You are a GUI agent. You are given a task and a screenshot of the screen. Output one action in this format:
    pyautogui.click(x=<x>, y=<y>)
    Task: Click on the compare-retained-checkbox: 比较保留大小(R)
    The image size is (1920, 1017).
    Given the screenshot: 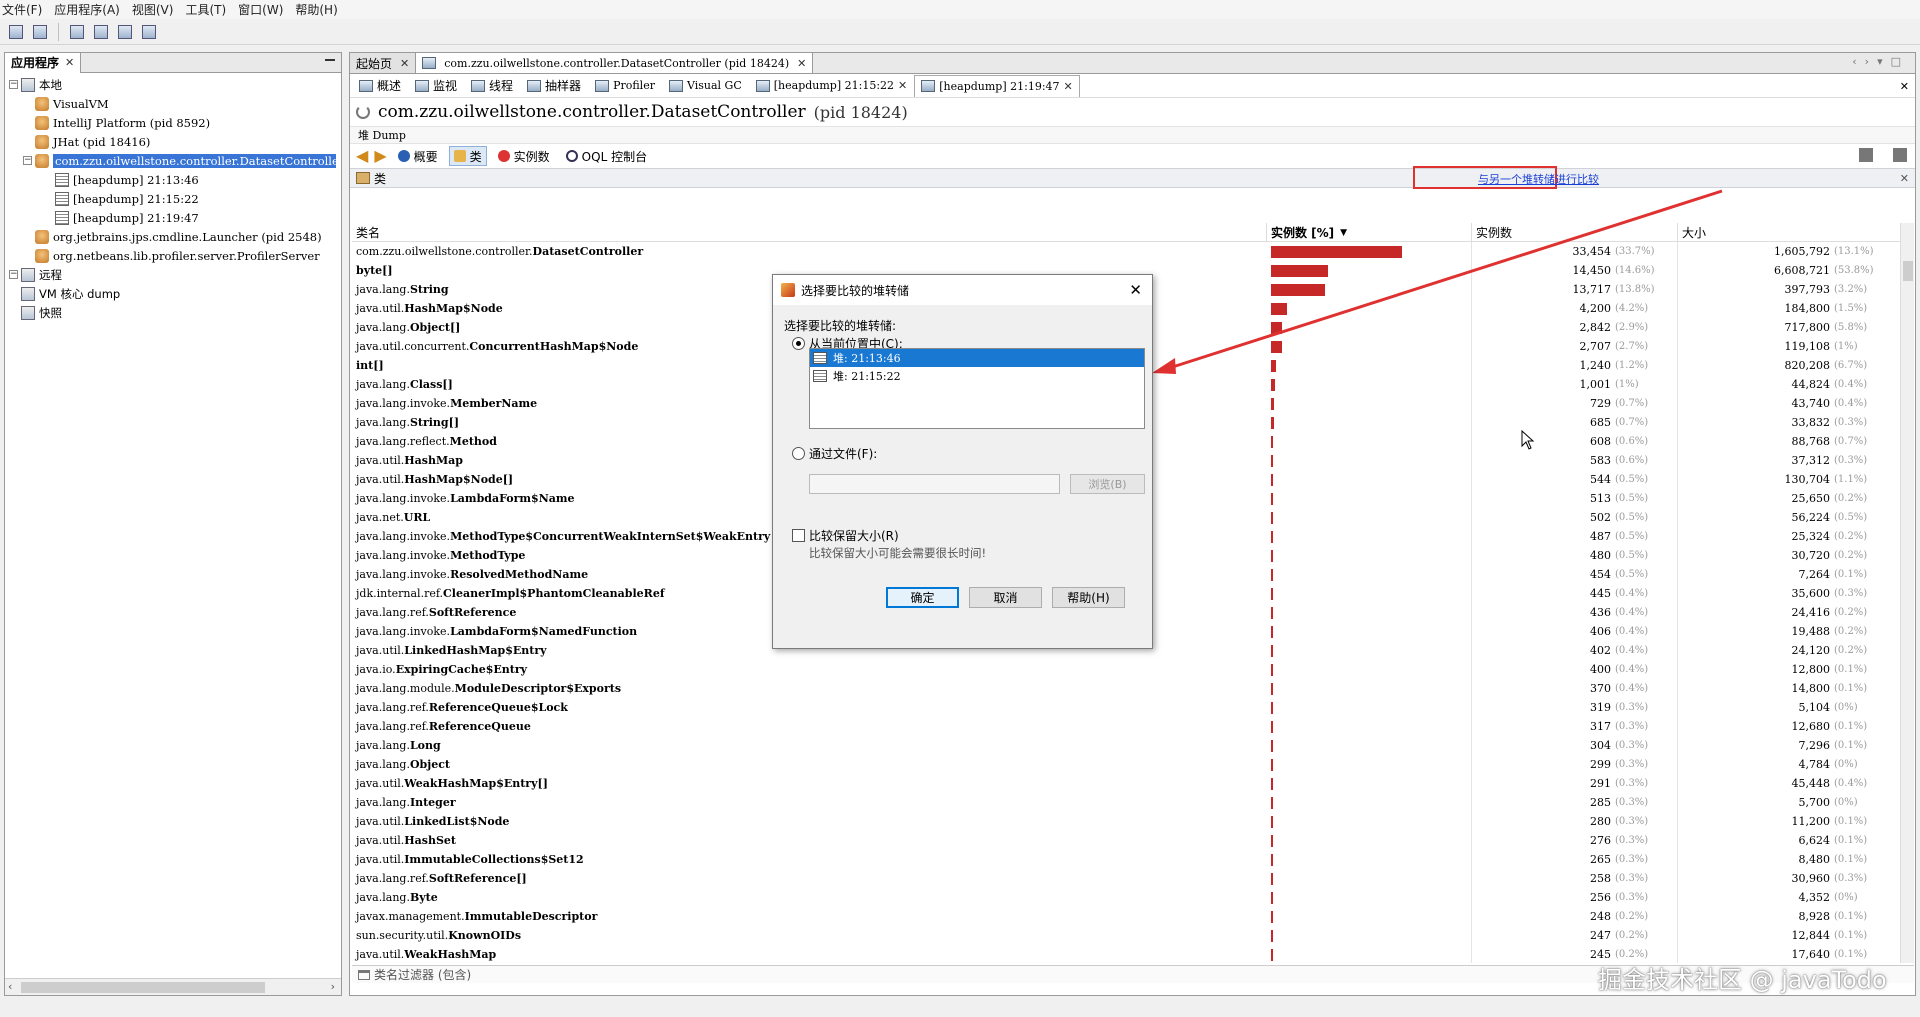 What is the action you would take?
    pyautogui.click(x=845, y=535)
    